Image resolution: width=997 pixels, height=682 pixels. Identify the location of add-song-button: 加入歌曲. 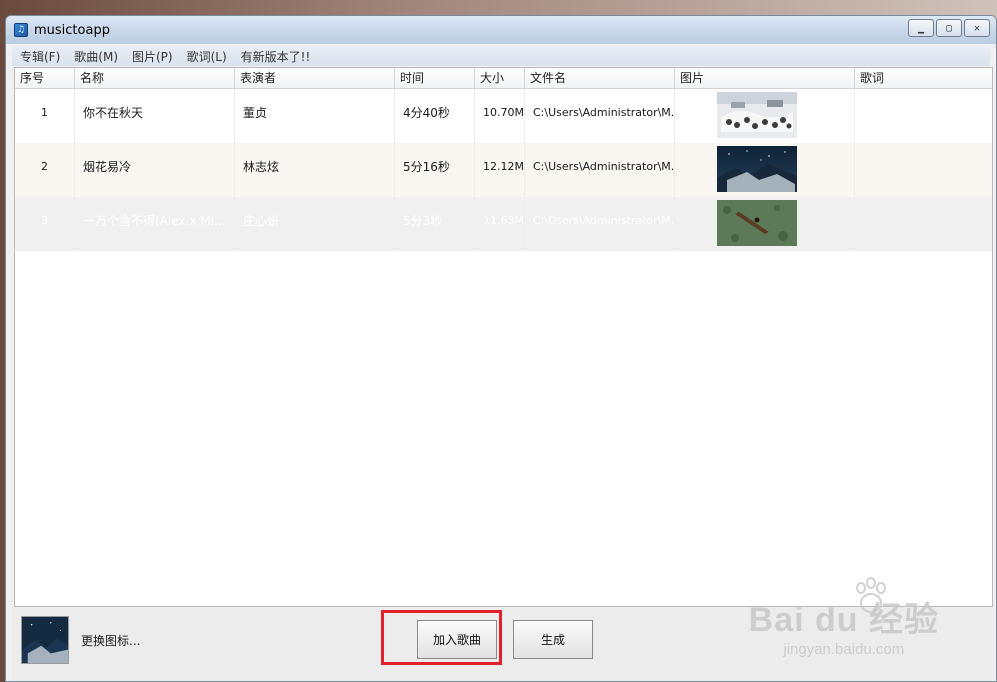
(457, 639).